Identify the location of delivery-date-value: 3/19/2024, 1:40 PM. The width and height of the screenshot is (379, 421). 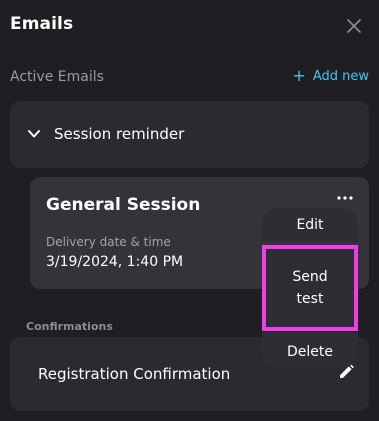
(115, 262).